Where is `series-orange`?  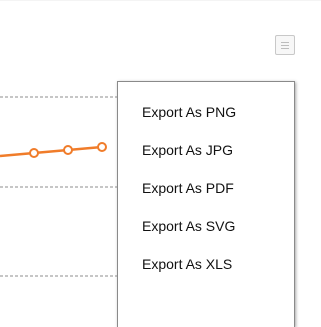 series-orange is located at coordinates (53, 150).